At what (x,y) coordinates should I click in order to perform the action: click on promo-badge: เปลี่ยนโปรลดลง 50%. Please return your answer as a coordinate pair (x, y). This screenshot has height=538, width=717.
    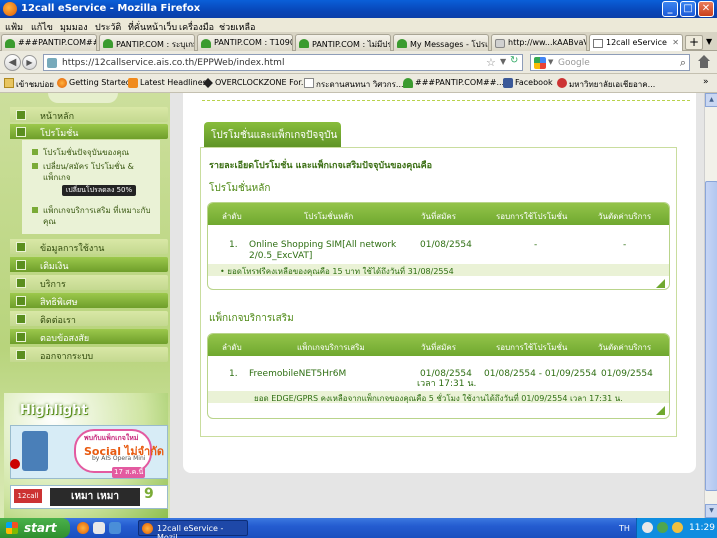
    Looking at the image, I should click on (99, 190).